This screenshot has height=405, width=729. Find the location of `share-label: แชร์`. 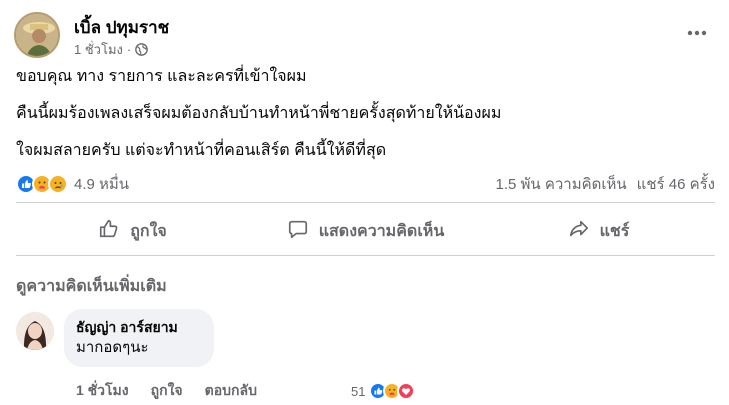

share-label: แชร์ is located at coordinates (614, 231).